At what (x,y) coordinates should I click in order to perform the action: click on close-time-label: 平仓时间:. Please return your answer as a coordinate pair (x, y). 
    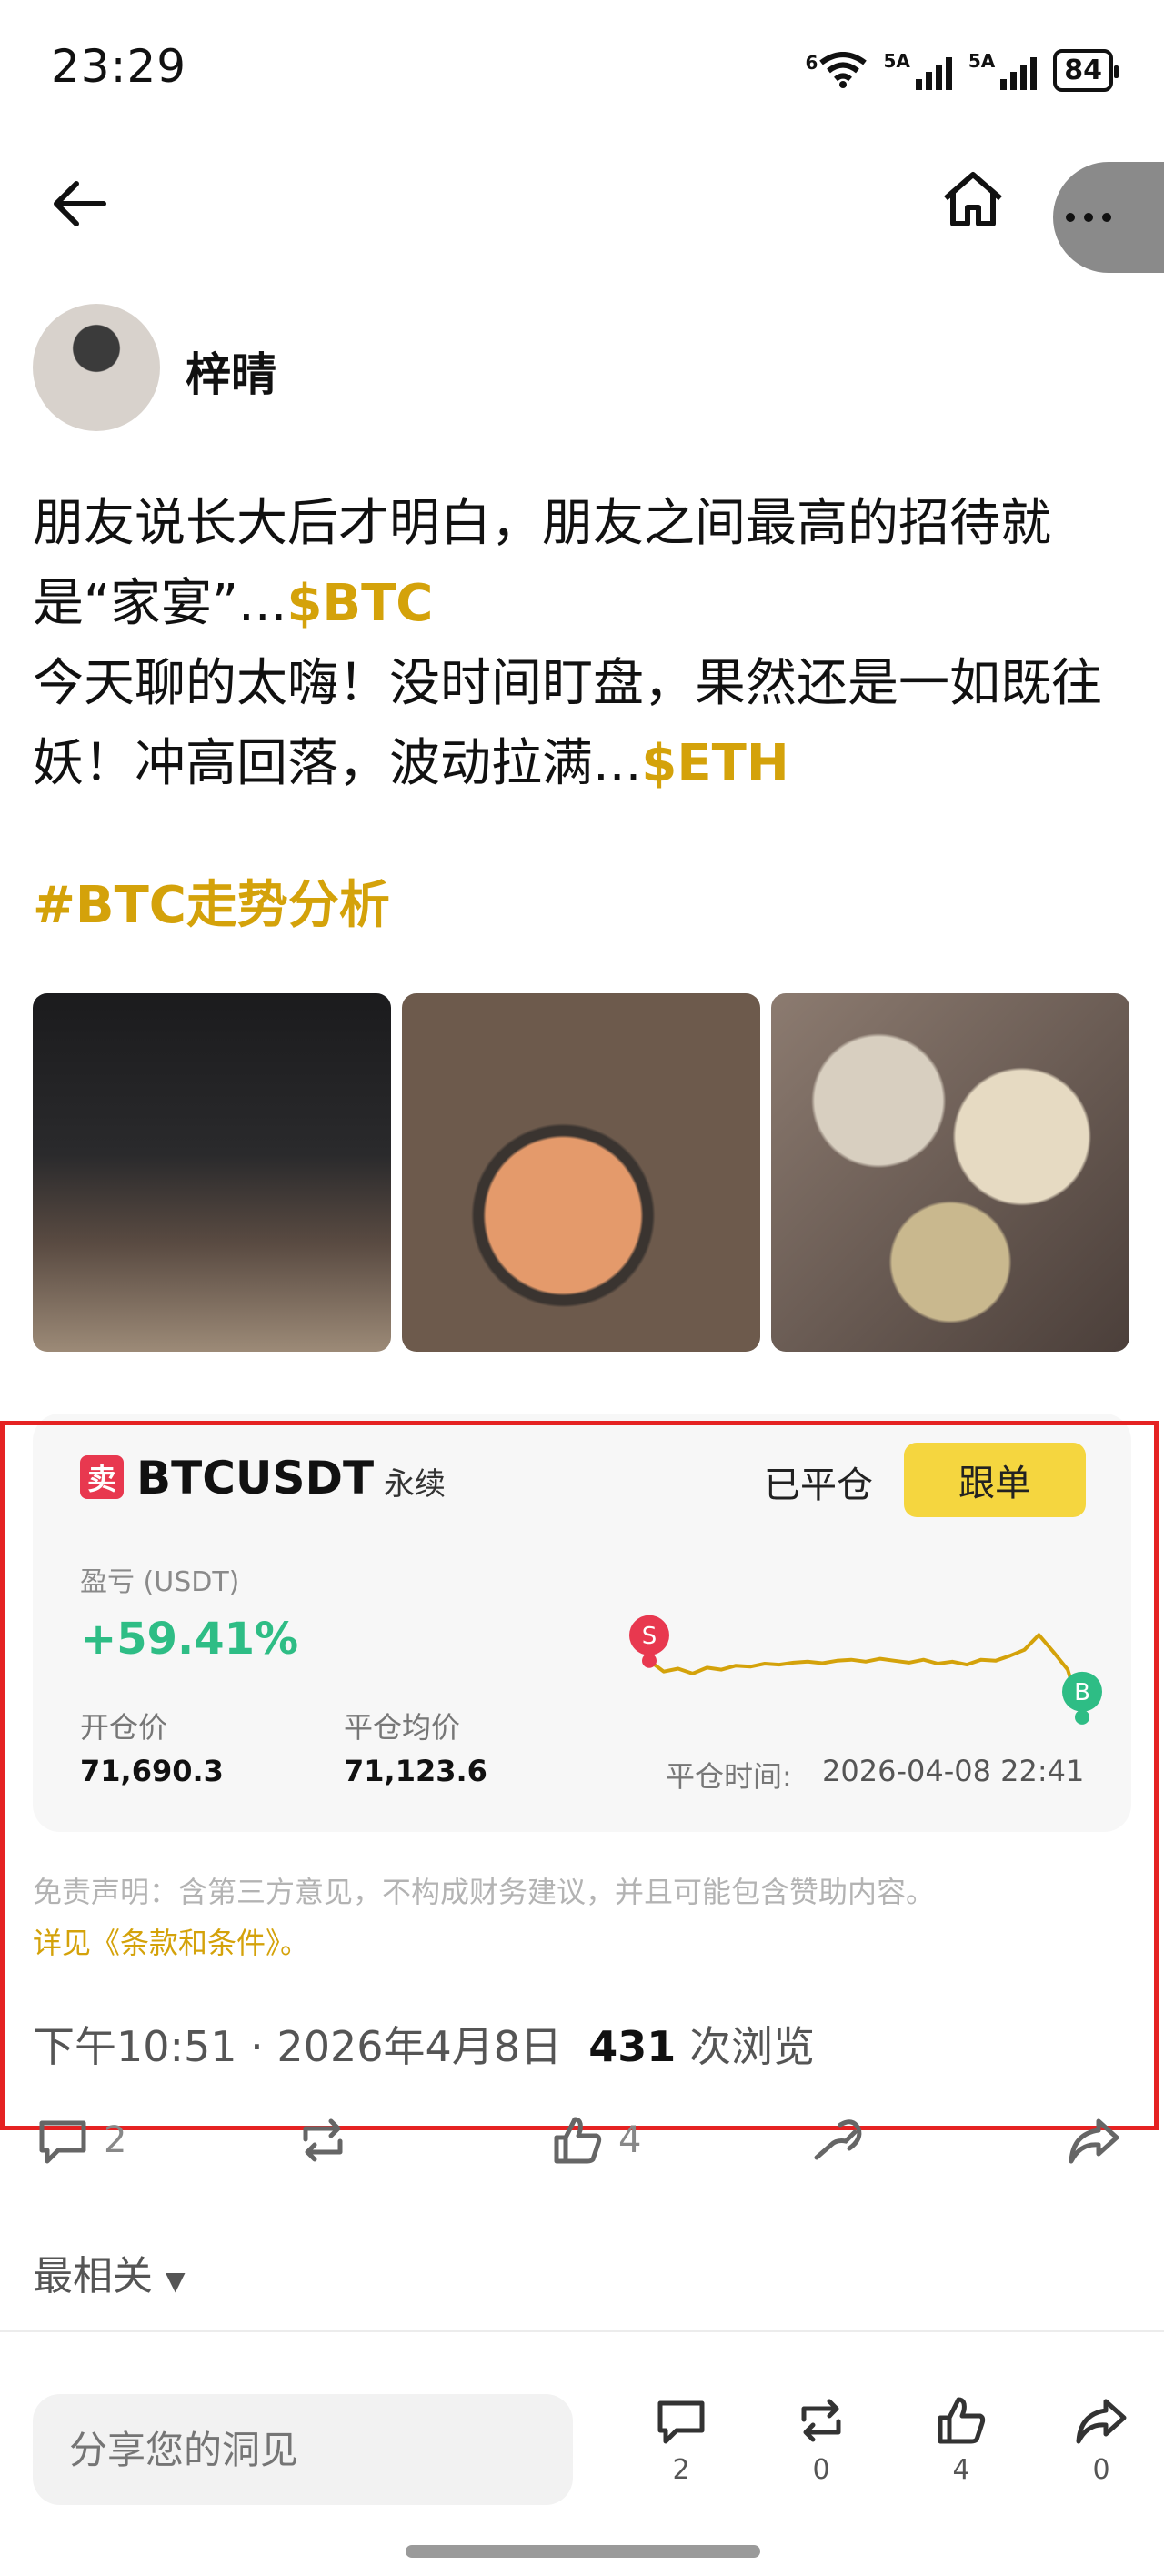
    Looking at the image, I should click on (729, 1776).